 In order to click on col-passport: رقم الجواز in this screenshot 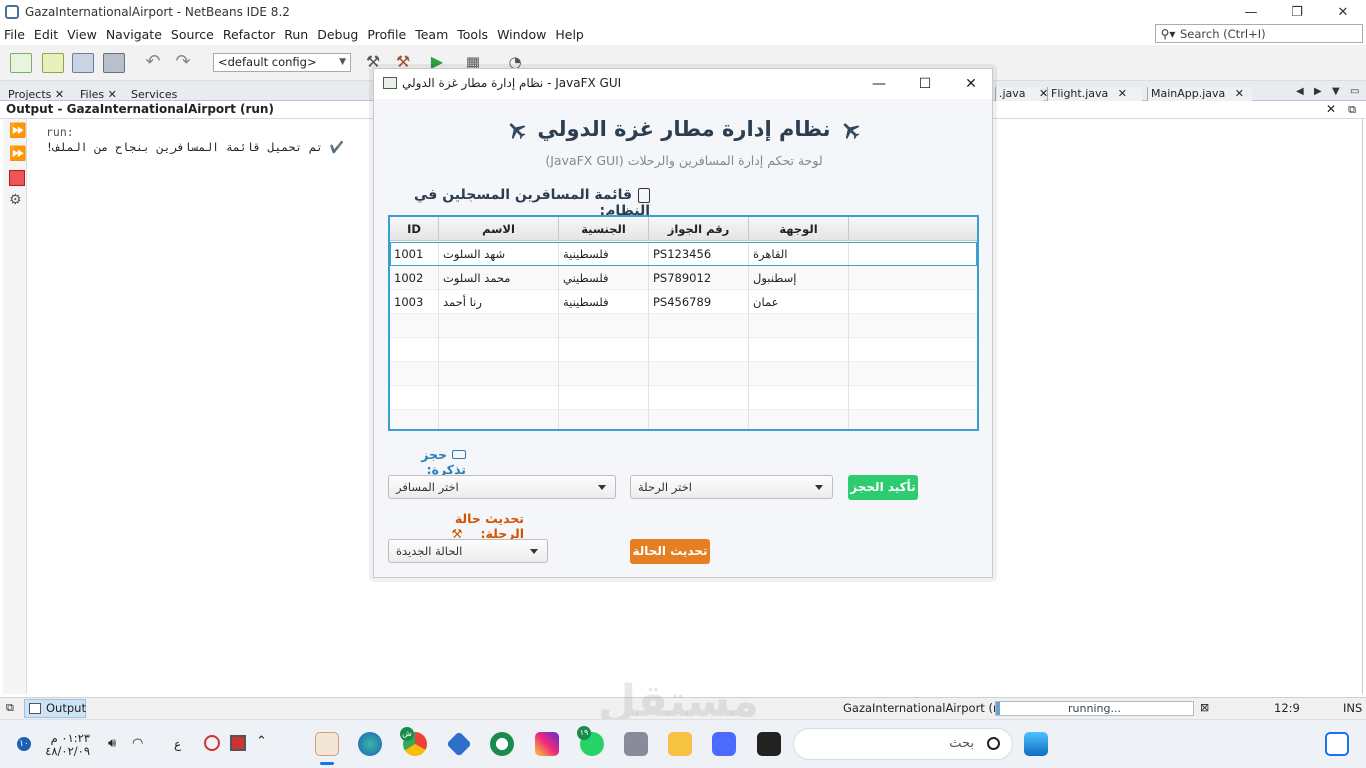, I will do `click(699, 229)`.